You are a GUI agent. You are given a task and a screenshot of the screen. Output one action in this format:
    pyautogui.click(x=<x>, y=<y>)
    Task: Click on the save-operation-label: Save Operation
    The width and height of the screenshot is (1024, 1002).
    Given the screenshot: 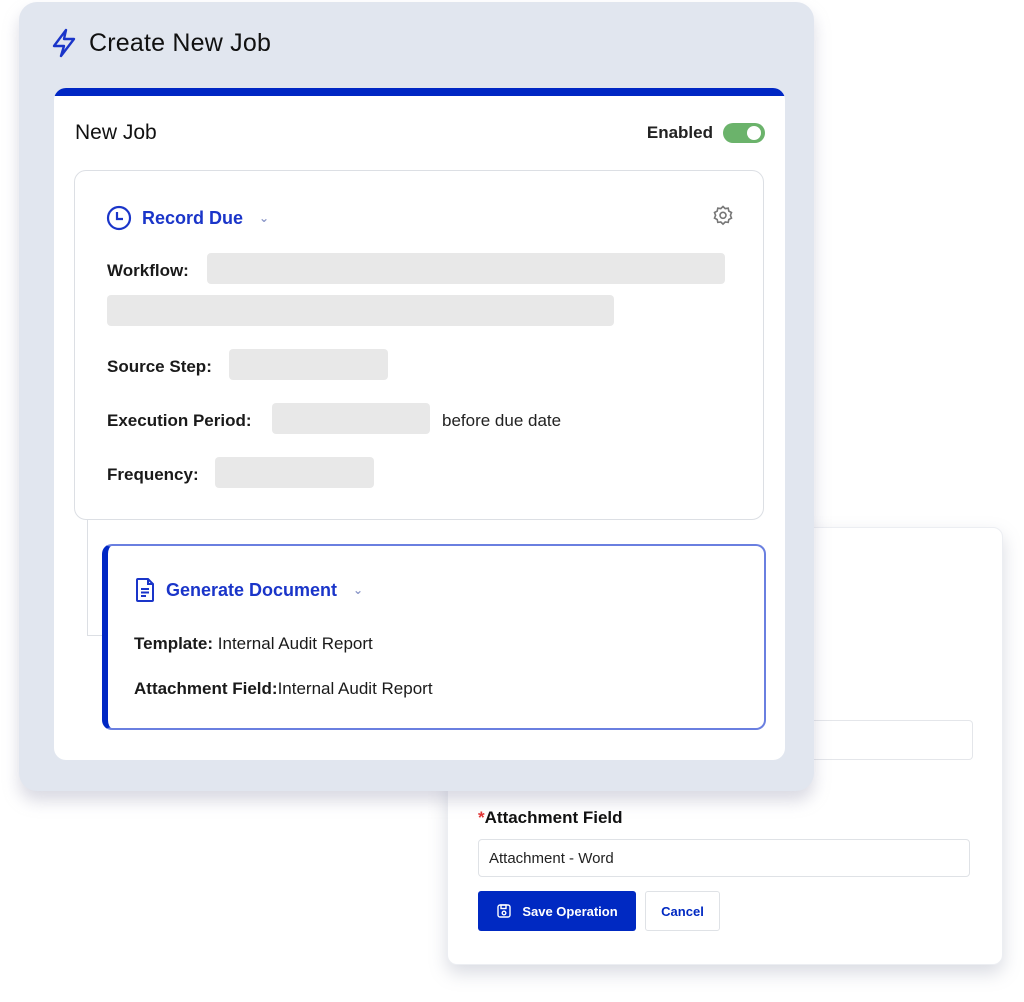 What is the action you would take?
    pyautogui.click(x=570, y=911)
    